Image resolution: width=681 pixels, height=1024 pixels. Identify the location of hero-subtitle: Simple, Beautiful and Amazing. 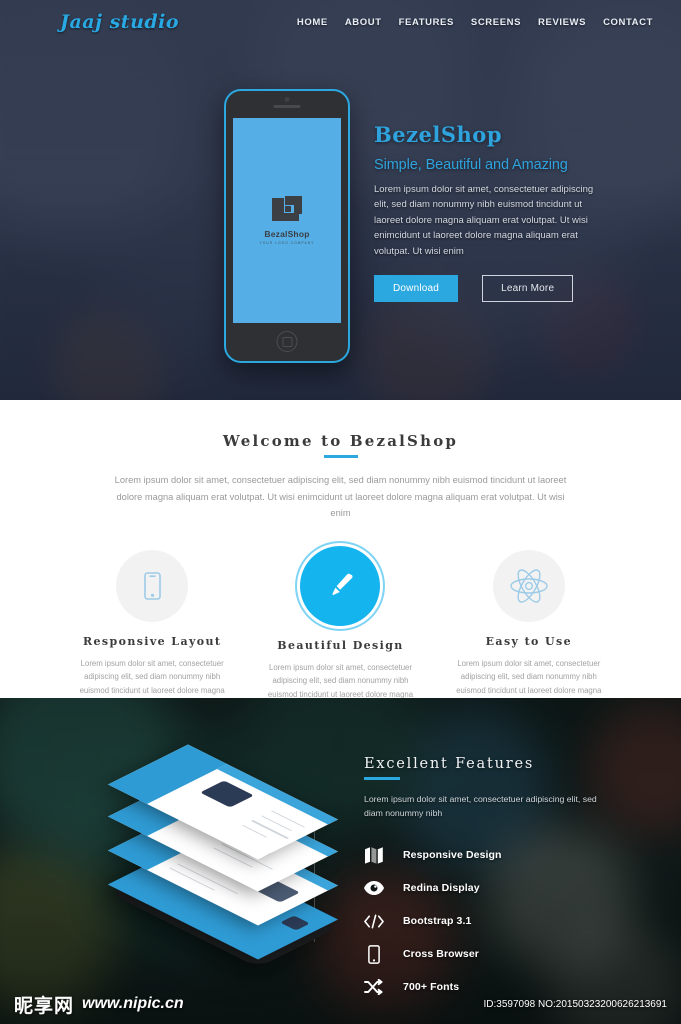
(471, 165).